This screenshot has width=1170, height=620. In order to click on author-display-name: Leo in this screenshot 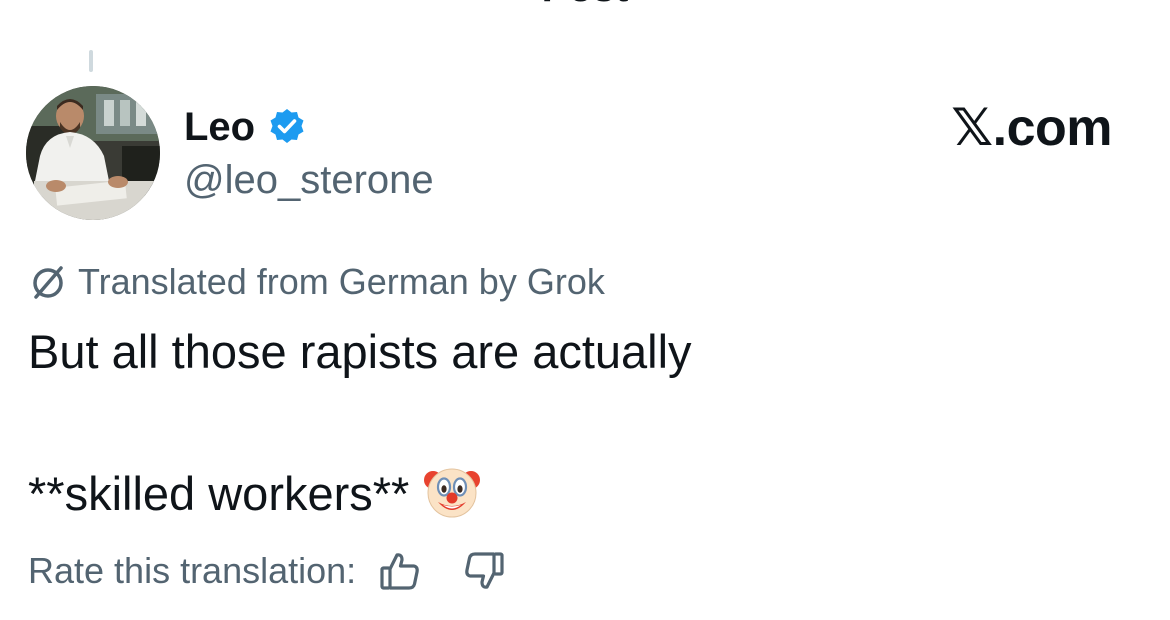, I will do `click(219, 127)`.